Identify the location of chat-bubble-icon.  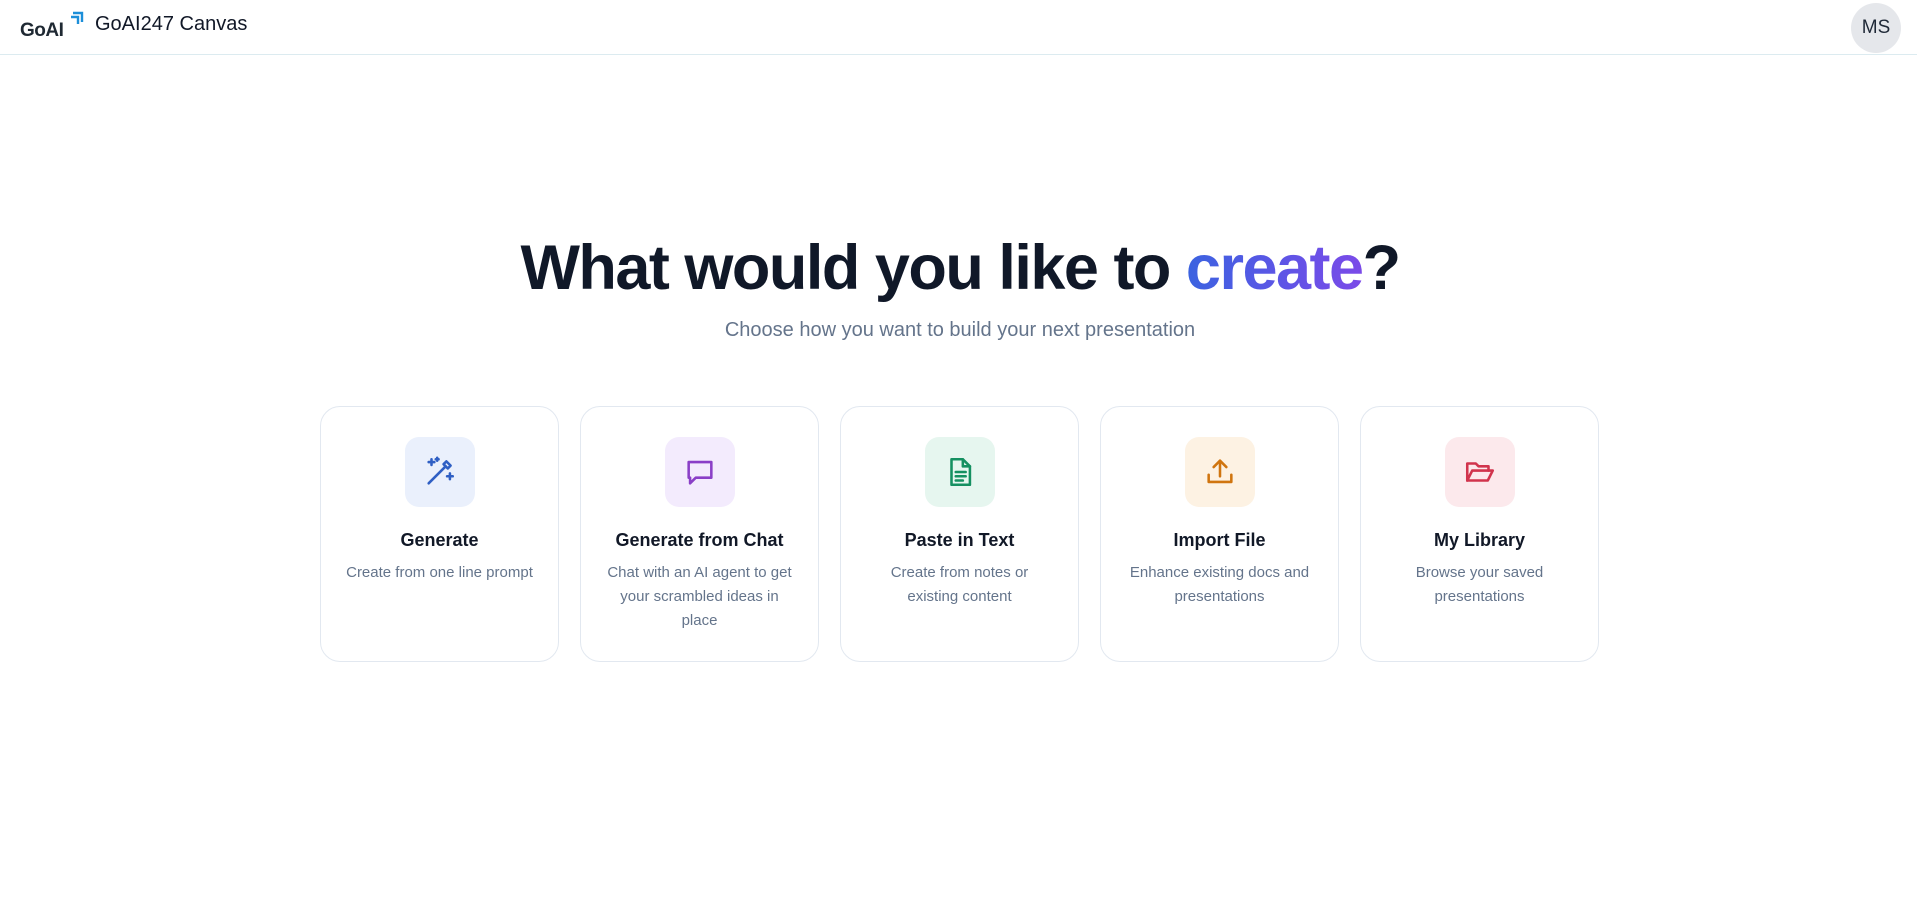
(700, 472).